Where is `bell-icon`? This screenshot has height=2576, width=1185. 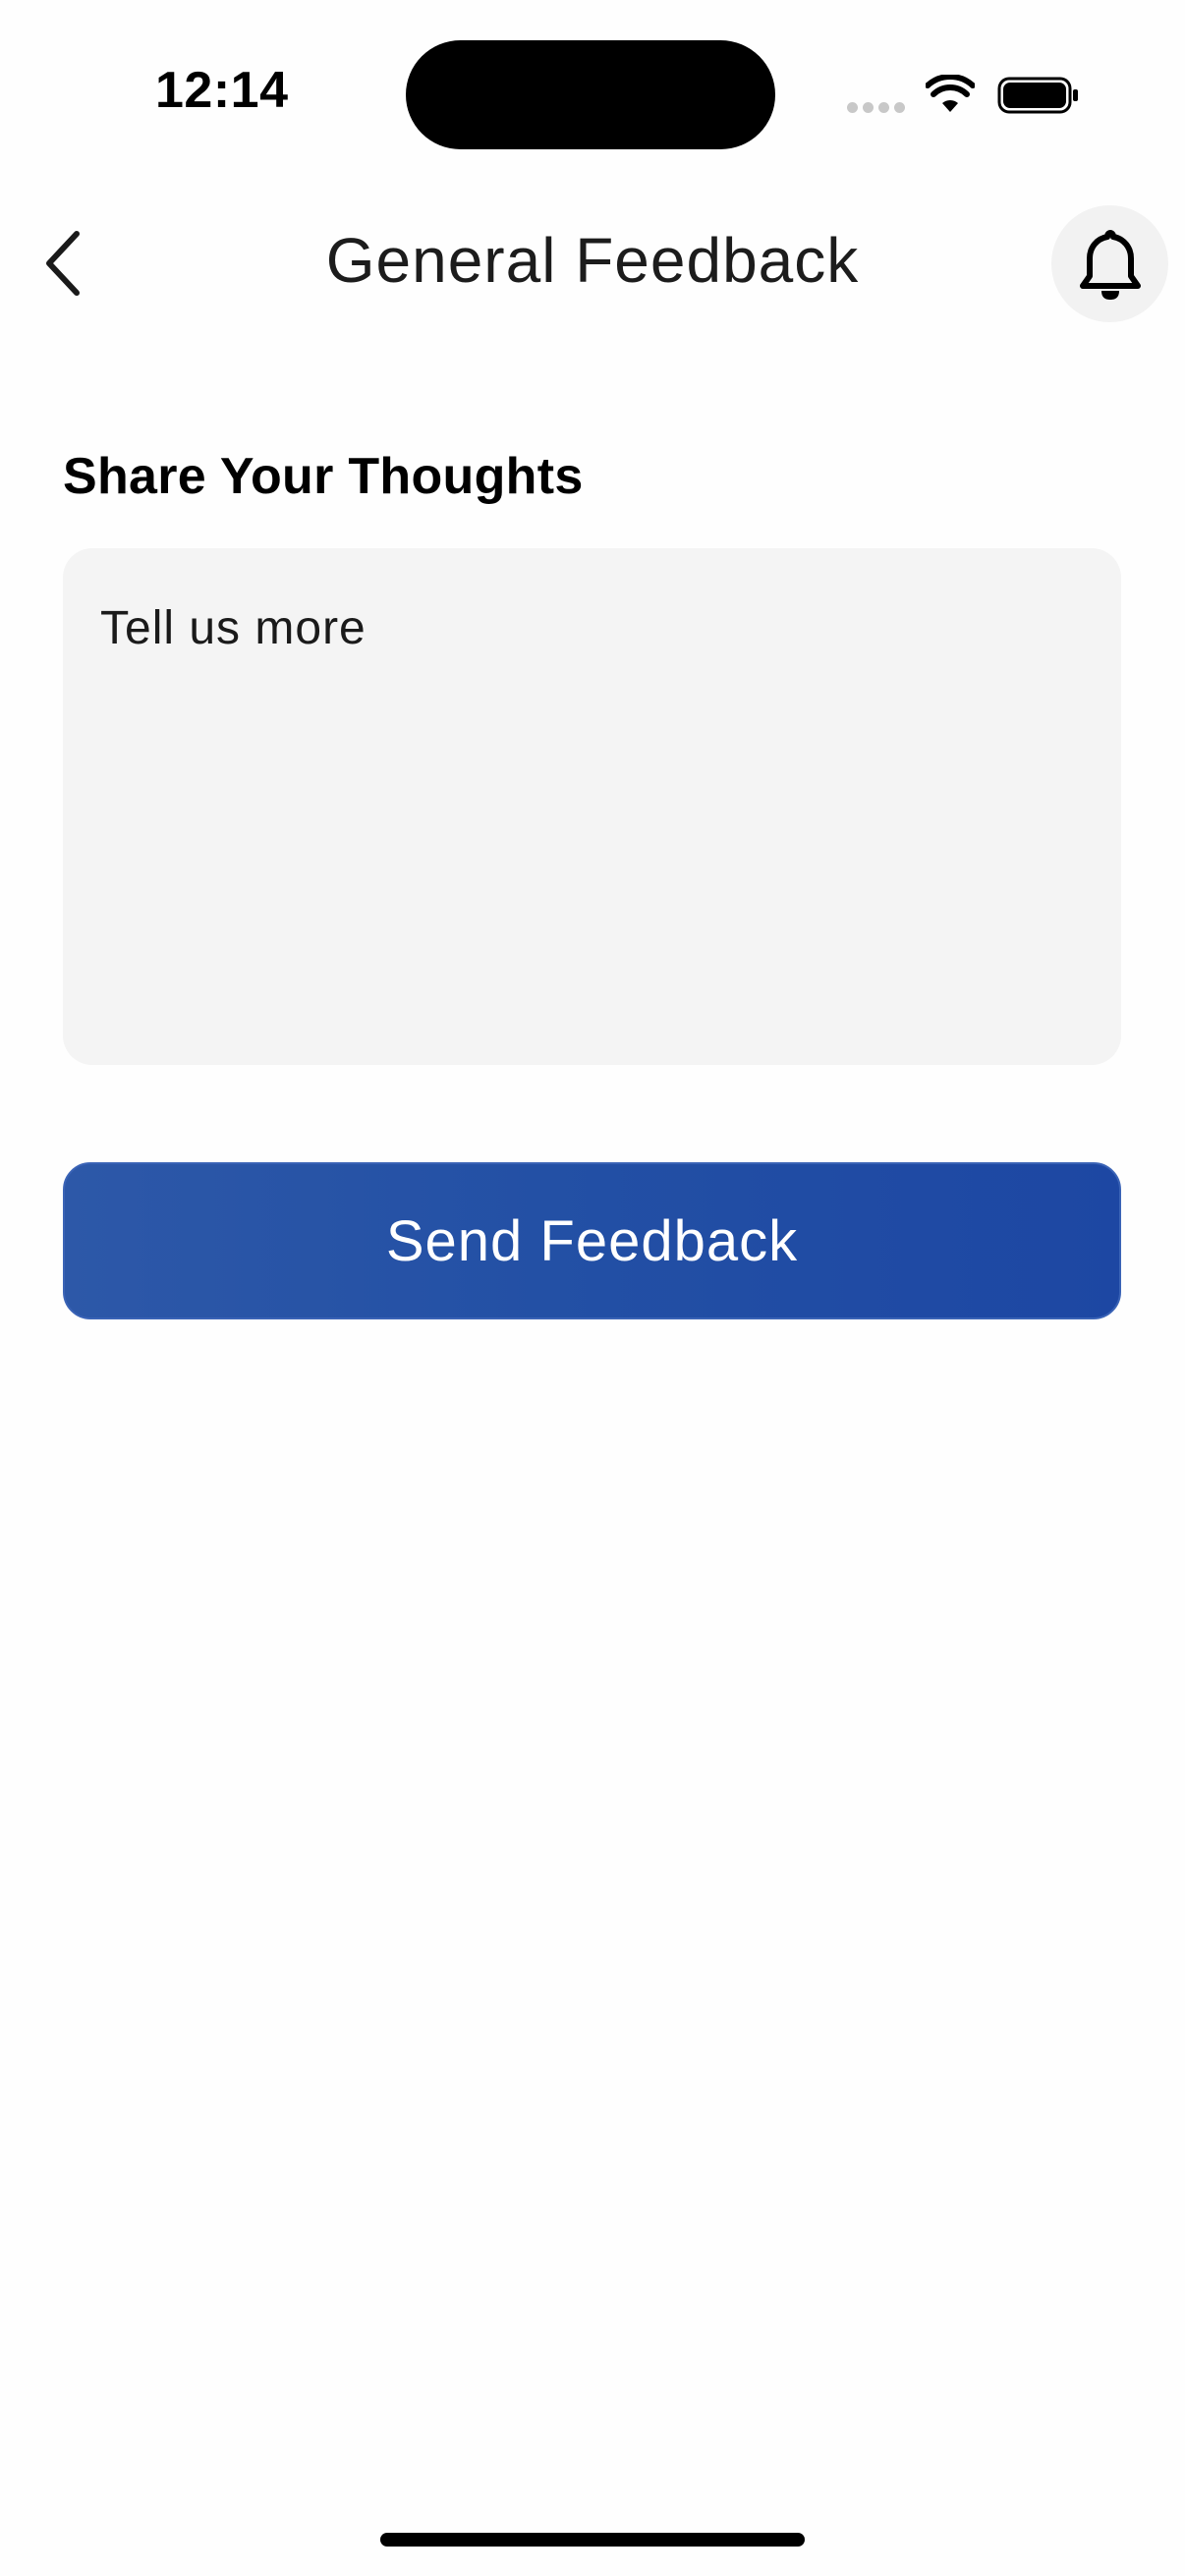
bell-icon is located at coordinates (1111, 265).